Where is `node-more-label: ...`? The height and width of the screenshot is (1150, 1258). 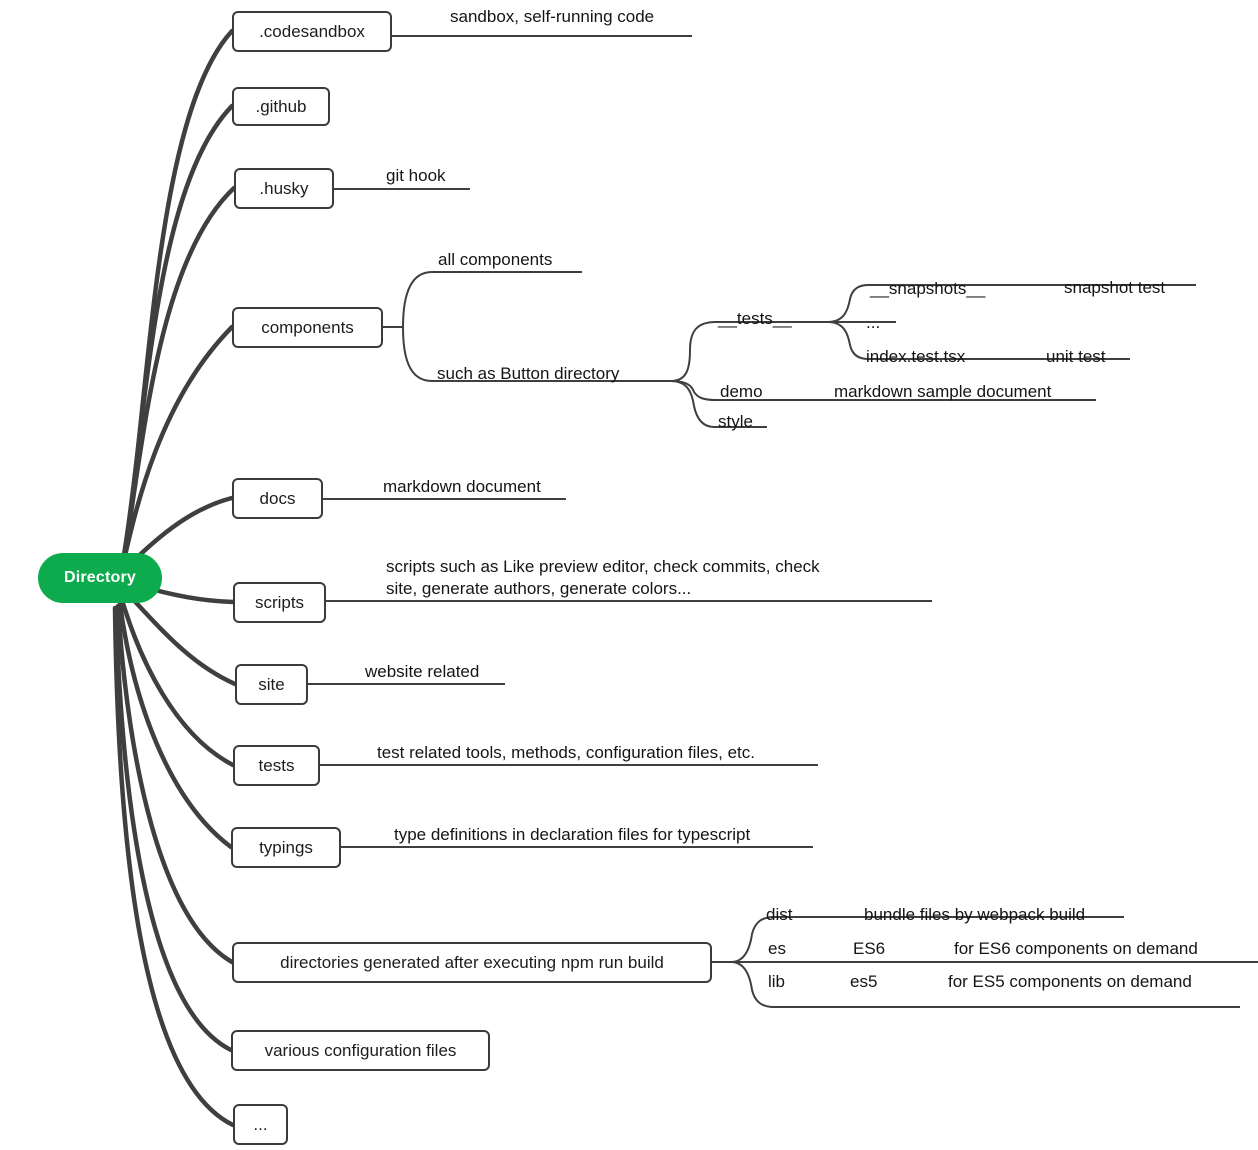
node-more-label: ... is located at coordinates (260, 1124).